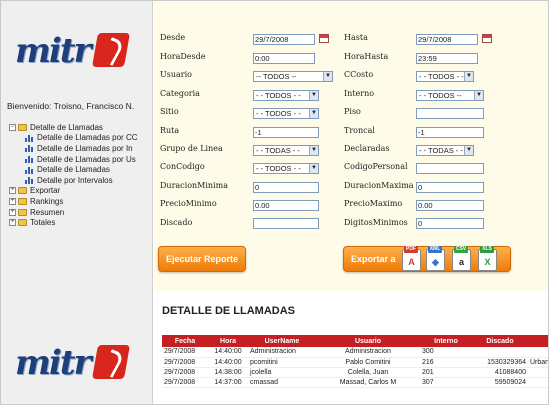  I want to click on cell-hora: 14:37:00, so click(228, 382).